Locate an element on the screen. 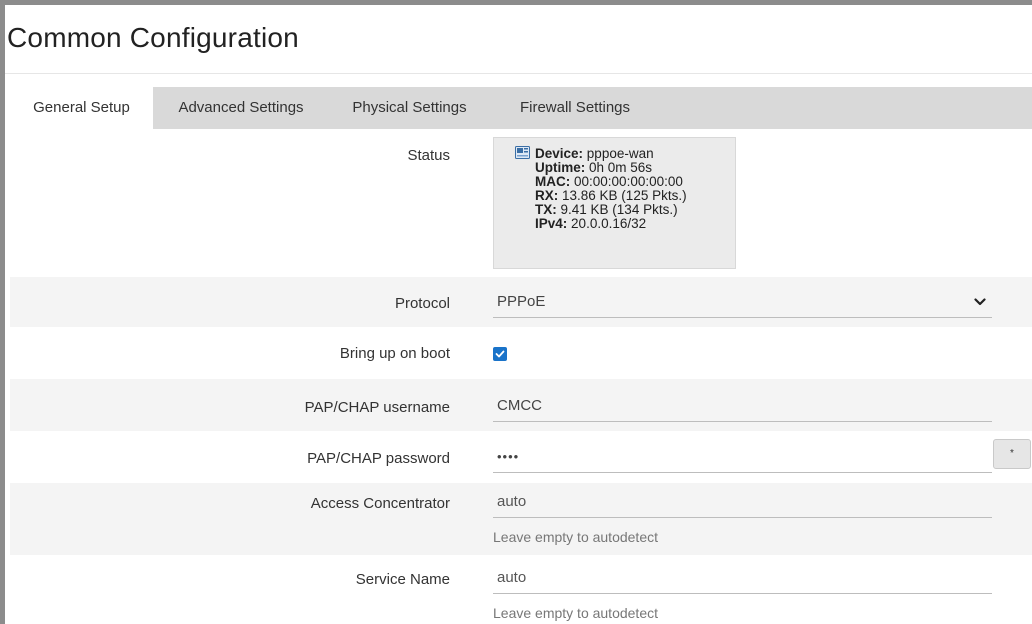  status-device: Device: pppoe-wan is located at coordinates (594, 153).